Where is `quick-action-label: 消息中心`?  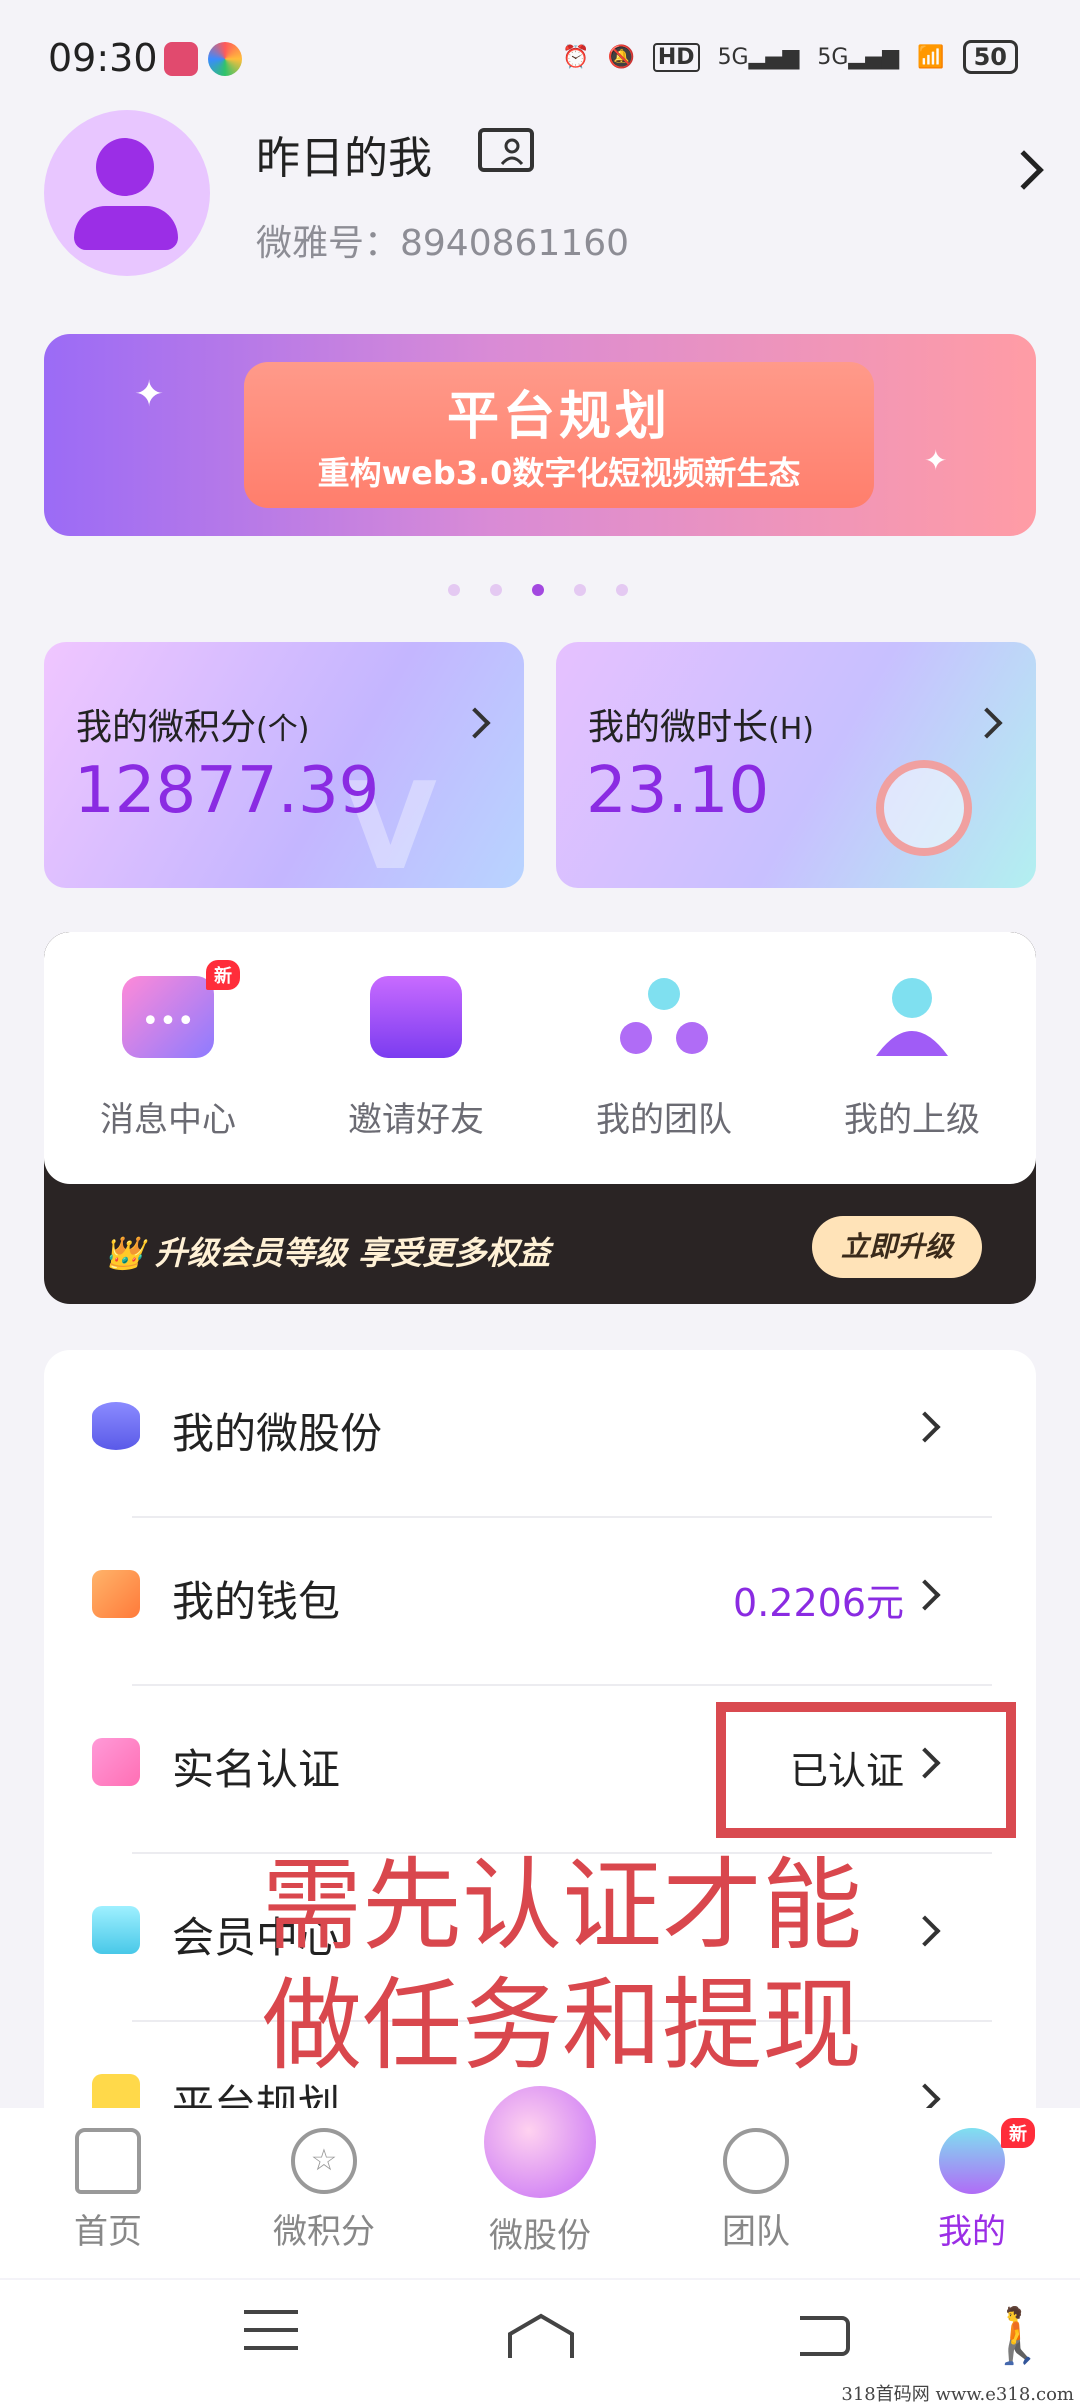
quick-action-label: 消息中心 is located at coordinates (168, 1120).